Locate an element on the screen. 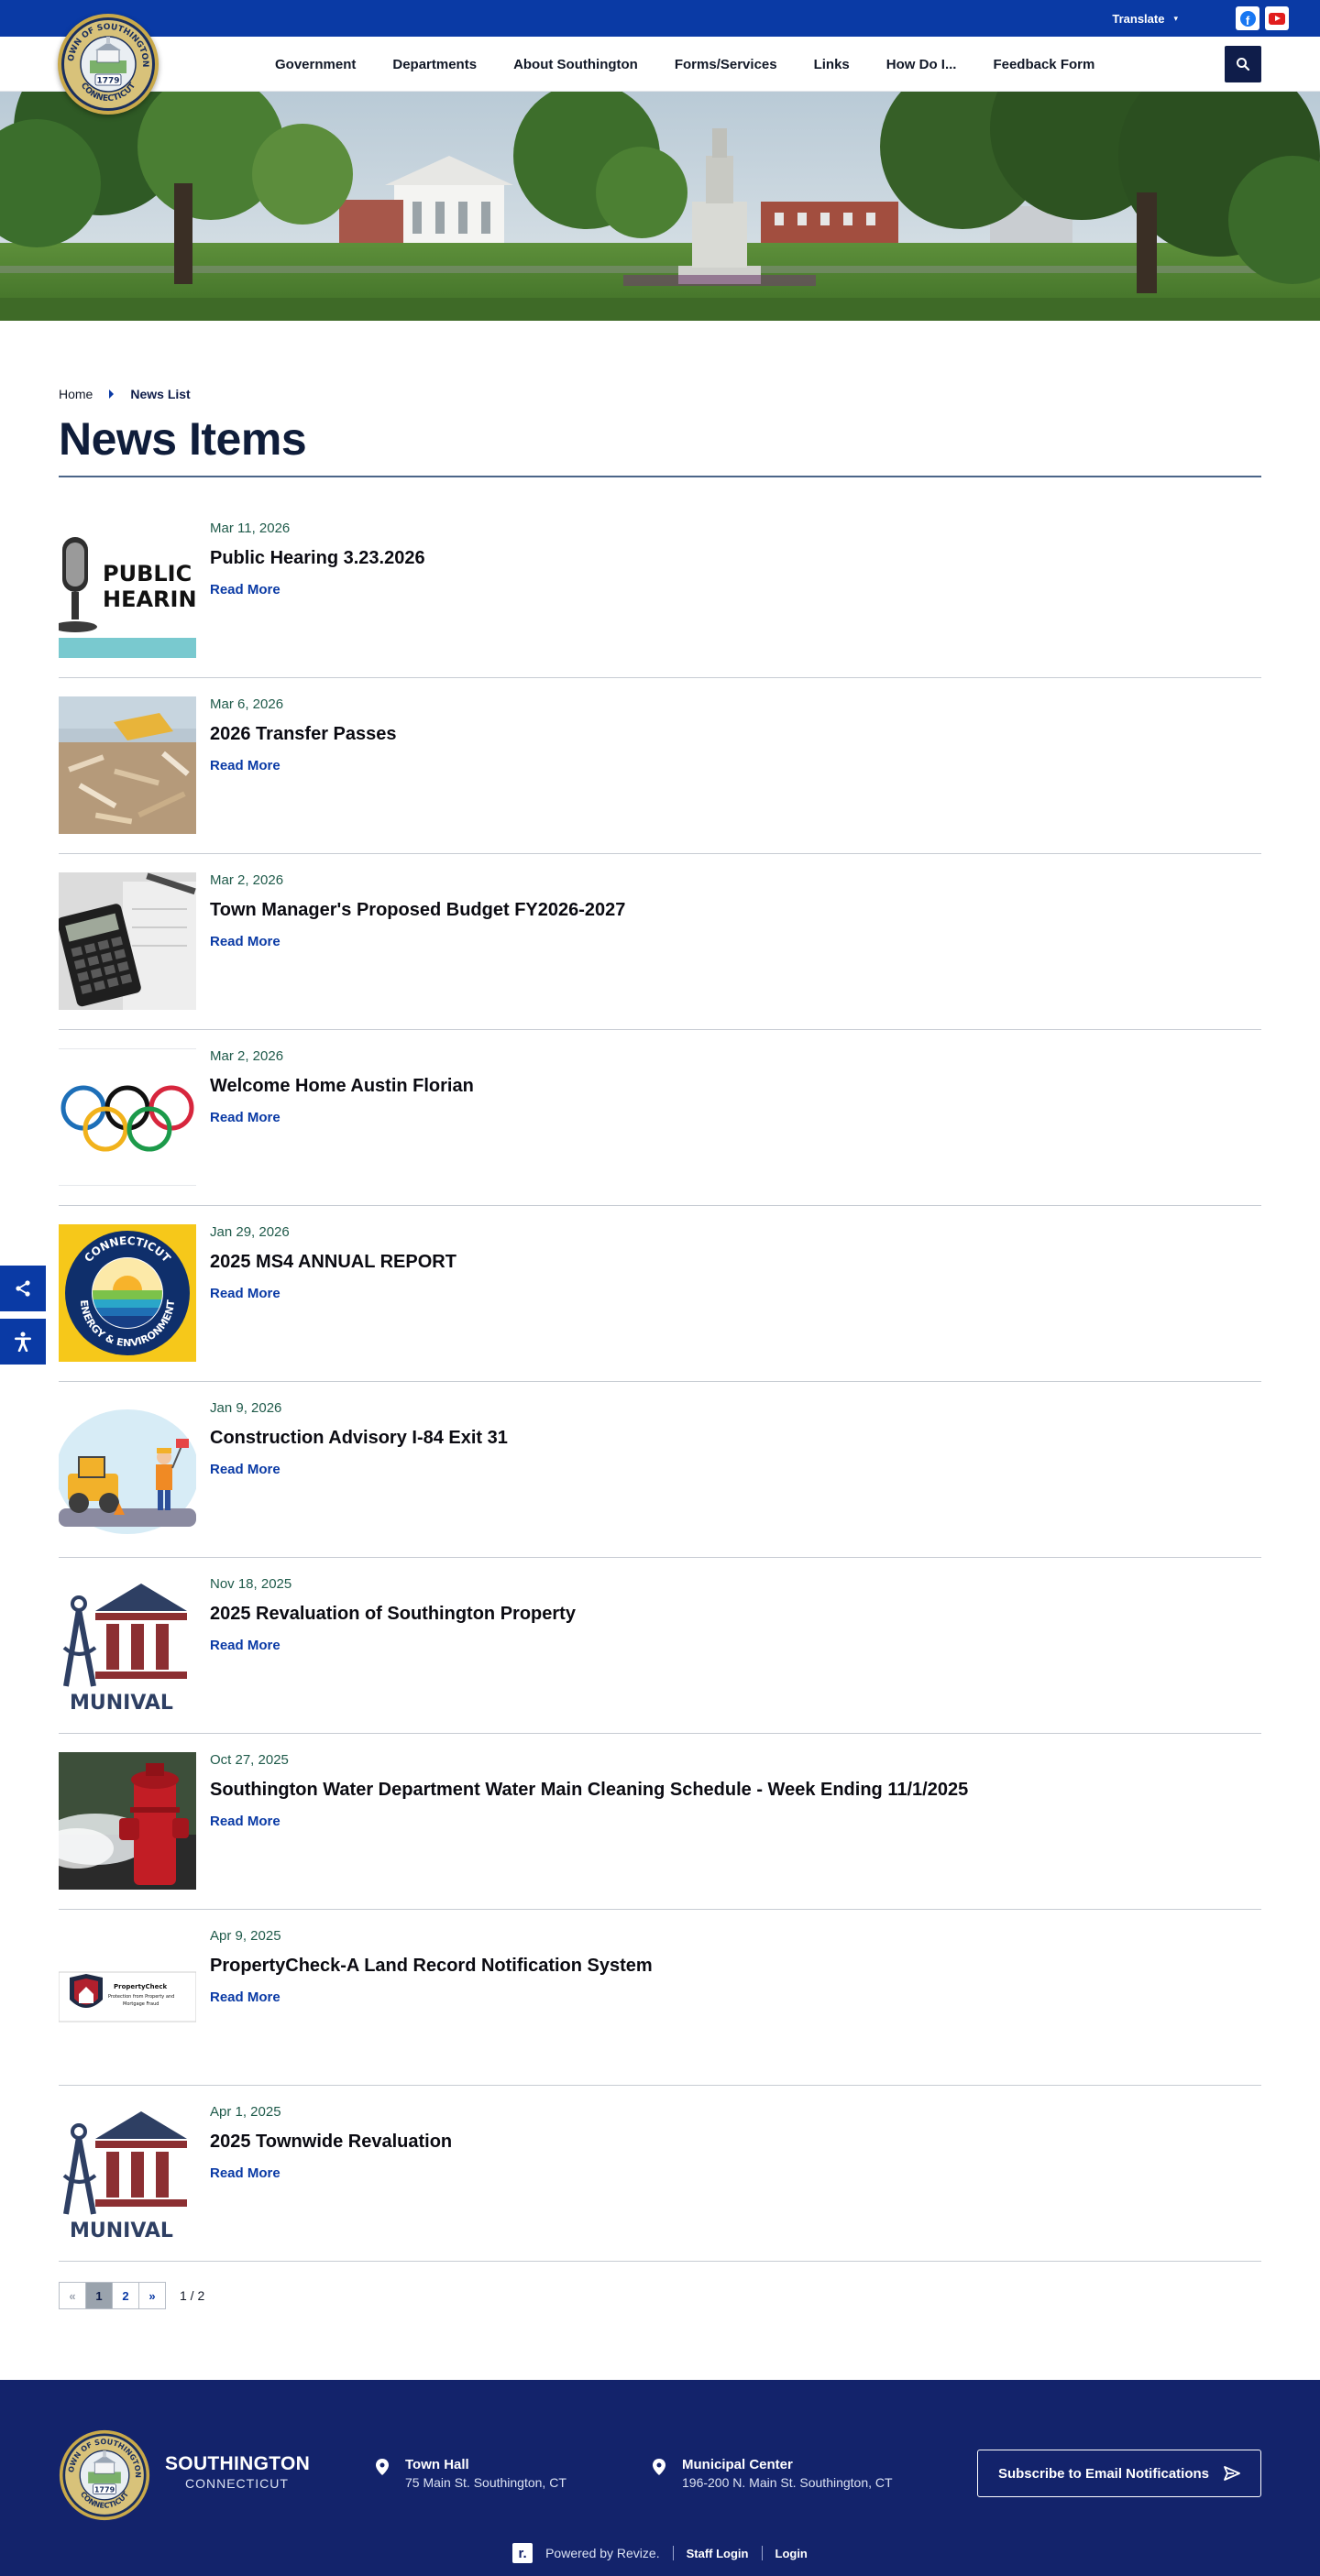 This screenshot has height=2576, width=1320. news-thumbnail: CONNECTICUT ENERGY & ENVIRONMENT is located at coordinates (127, 1293).